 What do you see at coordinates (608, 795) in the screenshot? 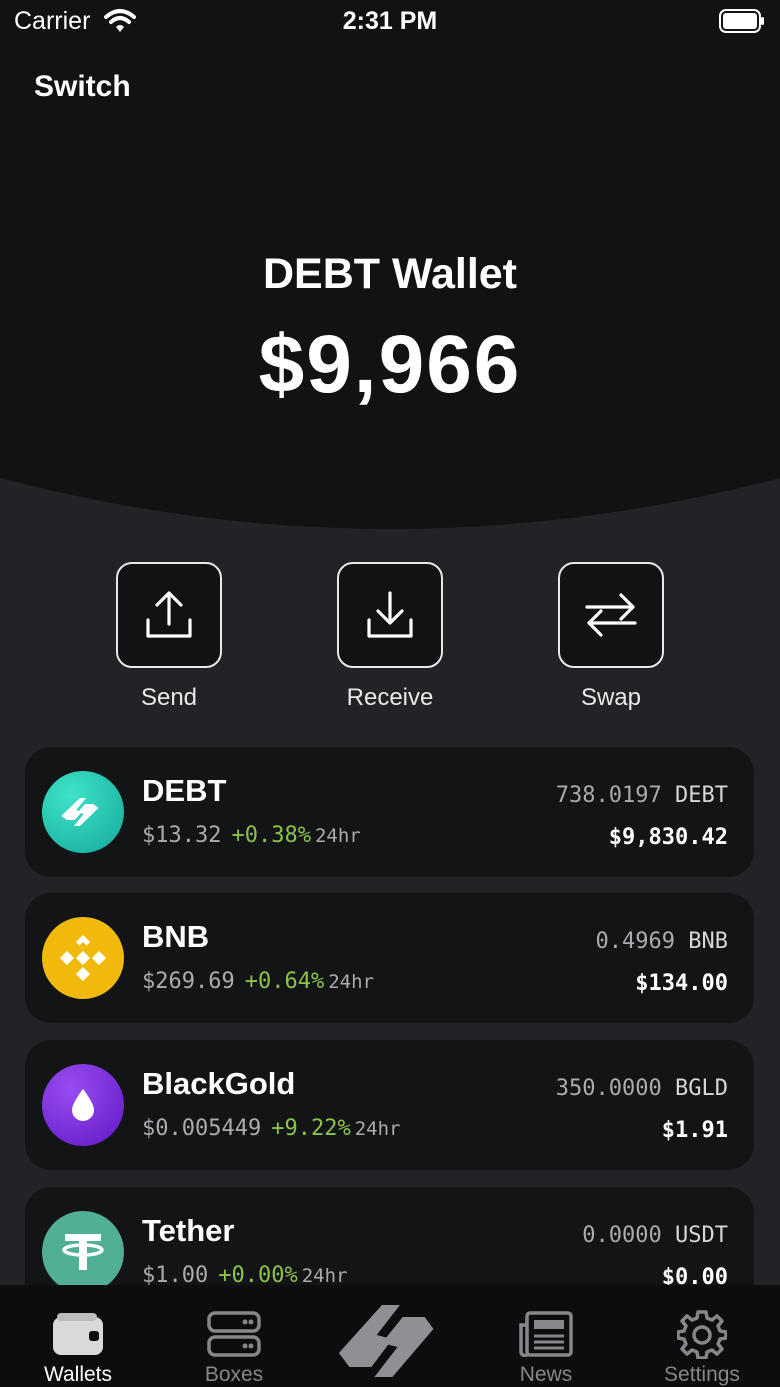
I see `asset-amount-value: 738.0197` at bounding box center [608, 795].